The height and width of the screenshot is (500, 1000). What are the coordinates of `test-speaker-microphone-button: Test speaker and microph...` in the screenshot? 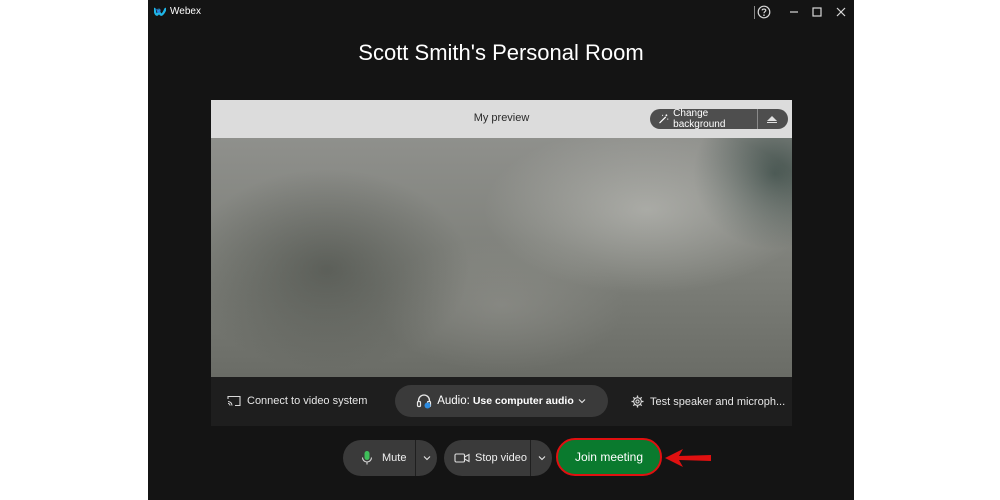 It's located at (710, 401).